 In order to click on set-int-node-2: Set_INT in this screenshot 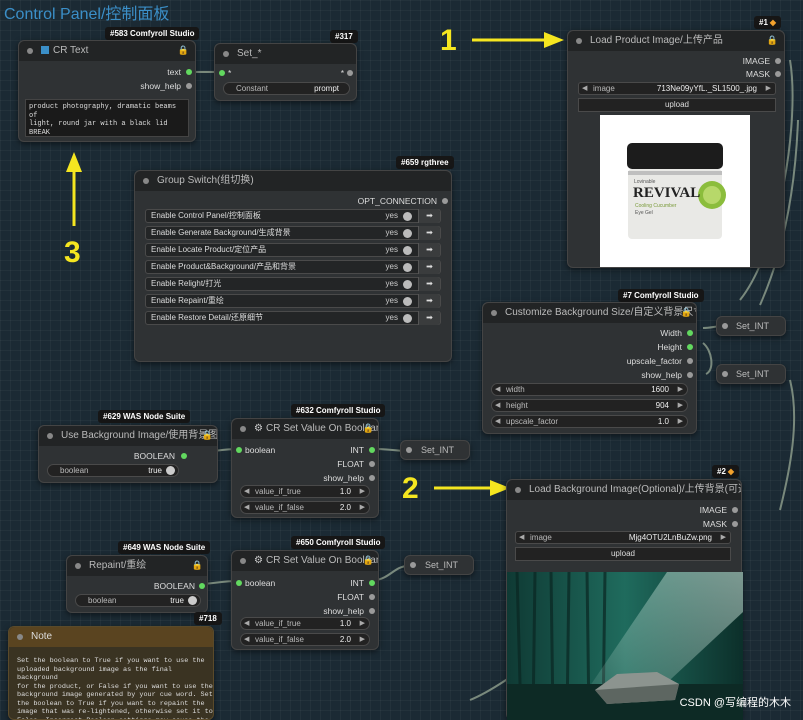, I will do `click(439, 565)`.